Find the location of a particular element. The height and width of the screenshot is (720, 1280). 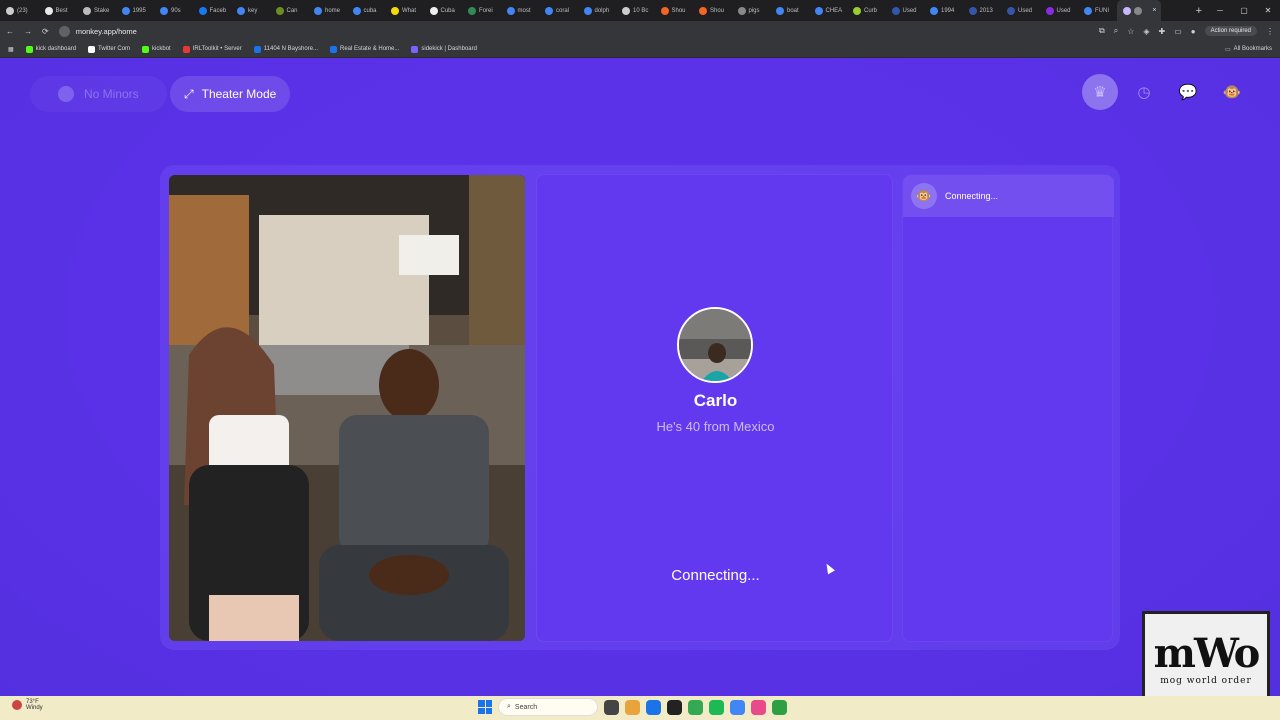

browser-tab: dolph is located at coordinates (597, 10).